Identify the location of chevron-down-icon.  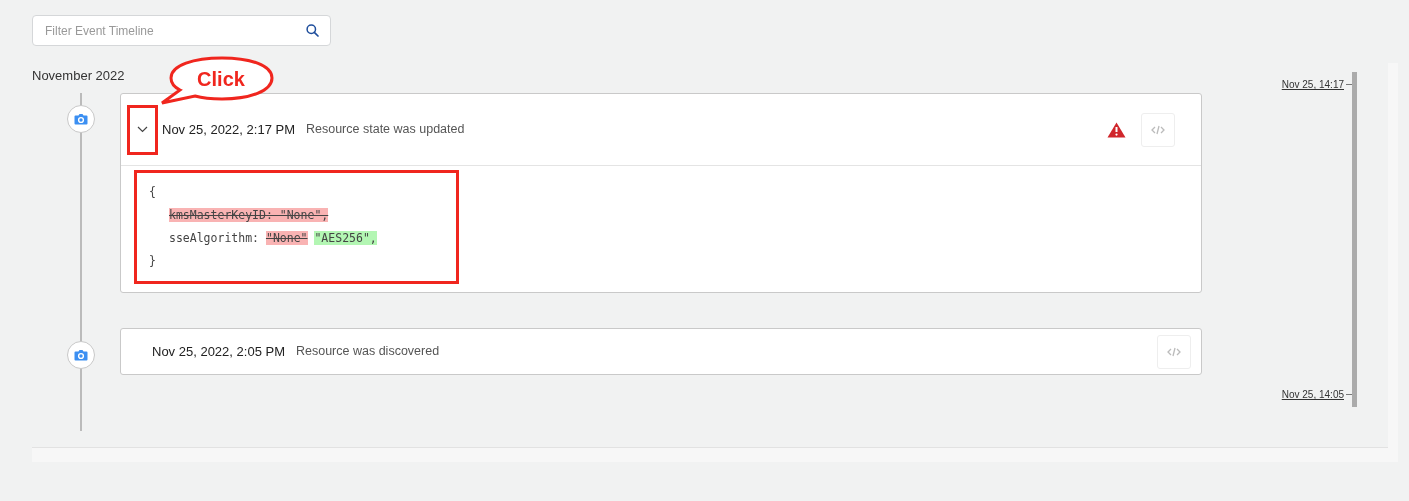
(142, 129).